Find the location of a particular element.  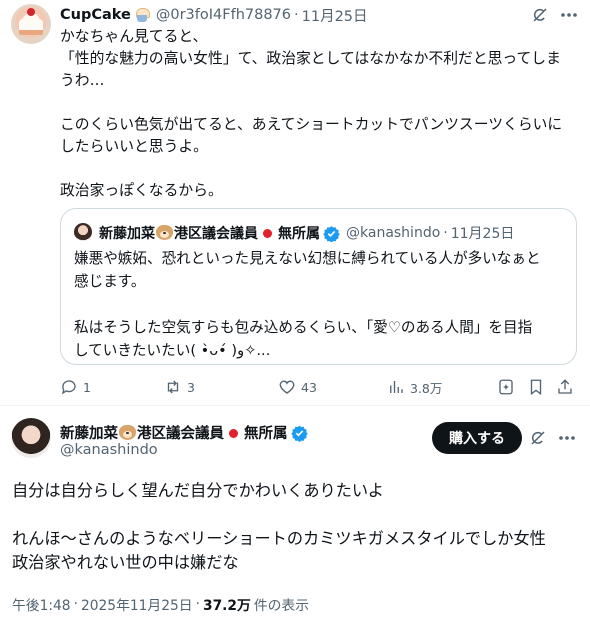

like-count: 43 is located at coordinates (309, 387).